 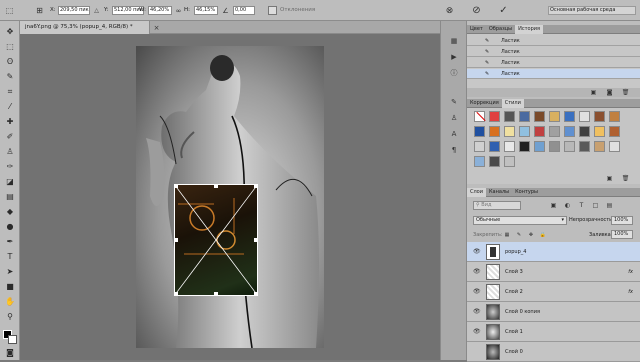 I want to click on commit-check-icon: ✓, so click(x=503, y=10).